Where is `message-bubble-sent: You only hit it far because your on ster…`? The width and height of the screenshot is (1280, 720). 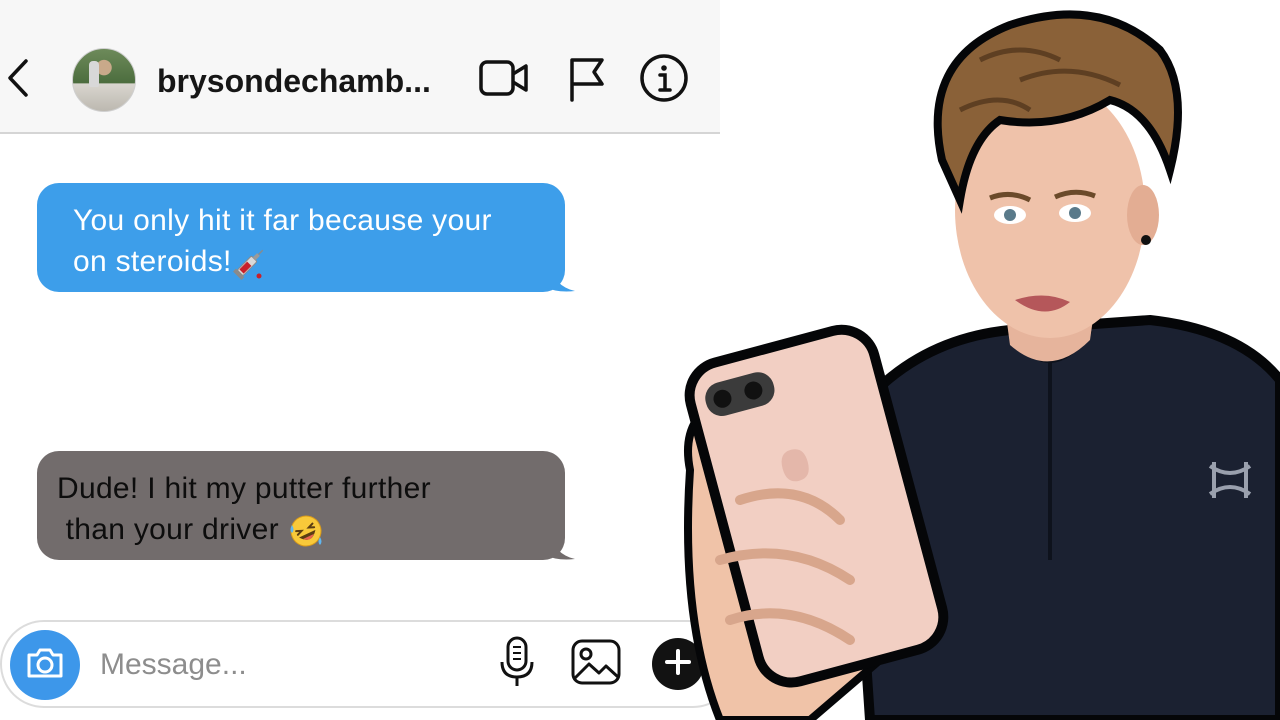
message-bubble-sent: You only hit it far because your on ster… is located at coordinates (306, 237).